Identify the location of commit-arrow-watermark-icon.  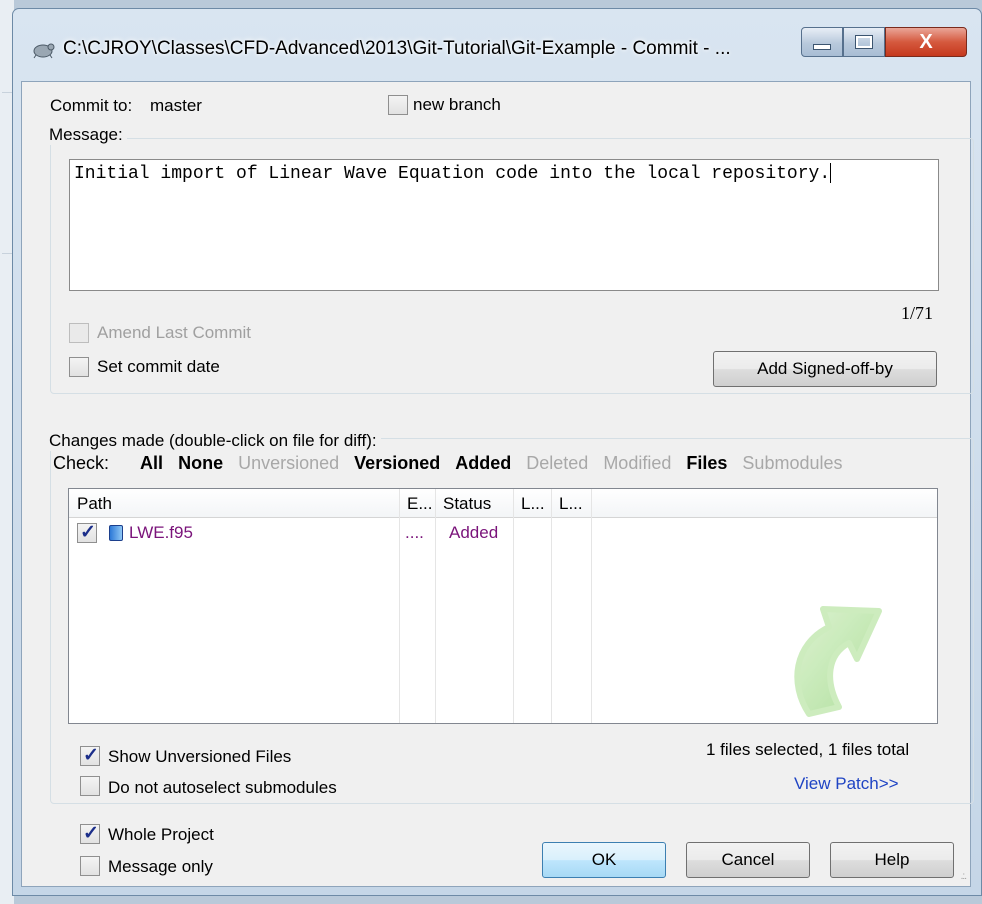
(838, 661).